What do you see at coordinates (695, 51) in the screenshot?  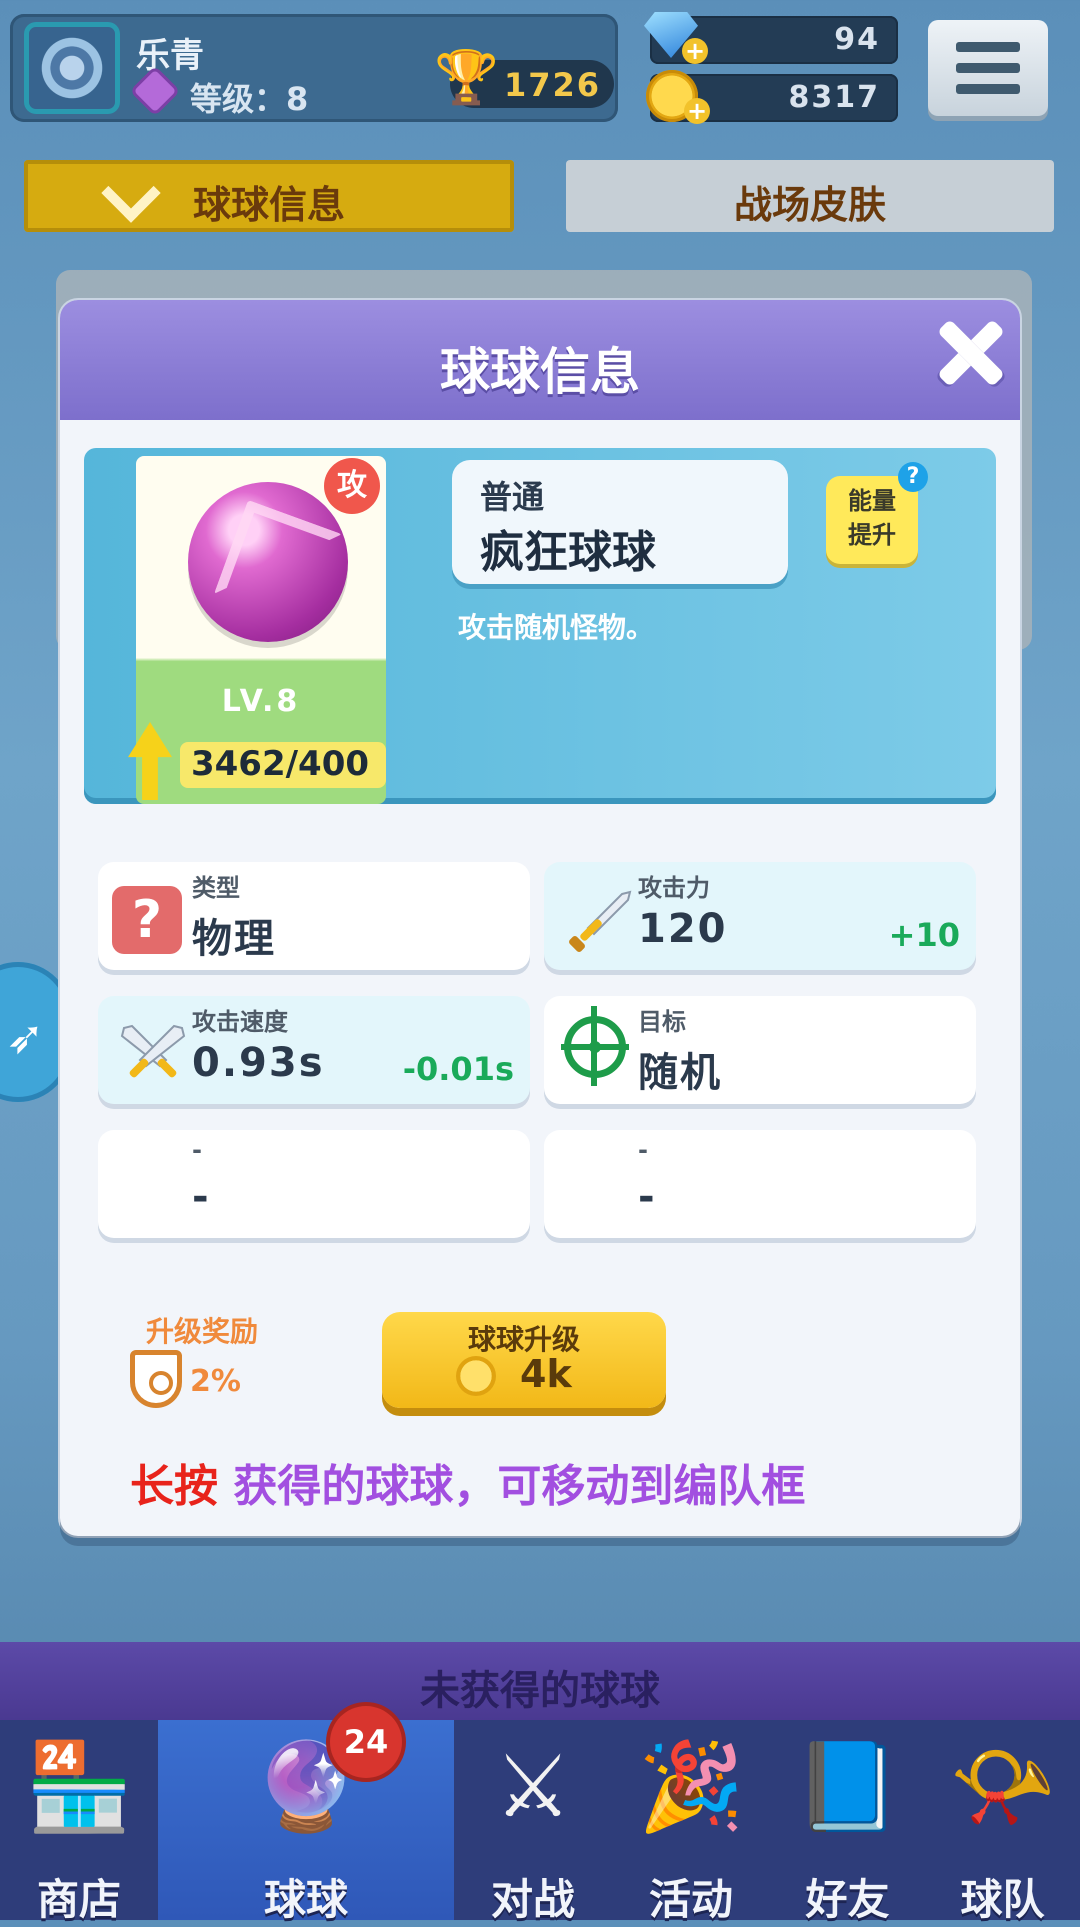 I see `add-gems-icon: +` at bounding box center [695, 51].